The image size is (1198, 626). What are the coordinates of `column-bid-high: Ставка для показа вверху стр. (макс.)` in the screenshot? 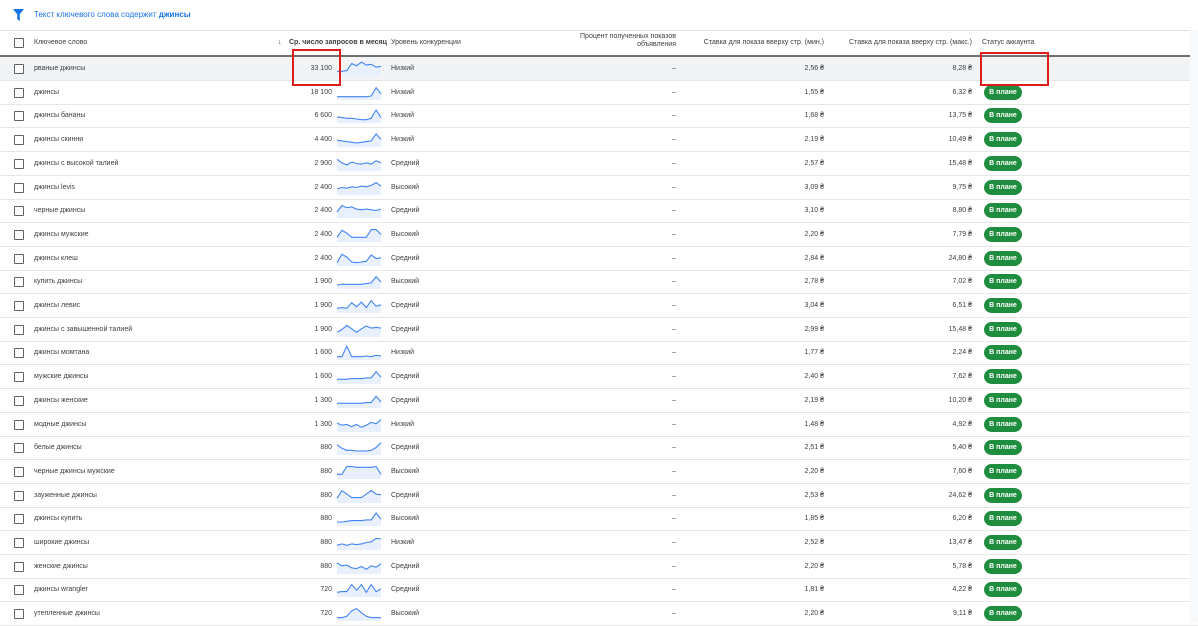 It's located at (902, 43).